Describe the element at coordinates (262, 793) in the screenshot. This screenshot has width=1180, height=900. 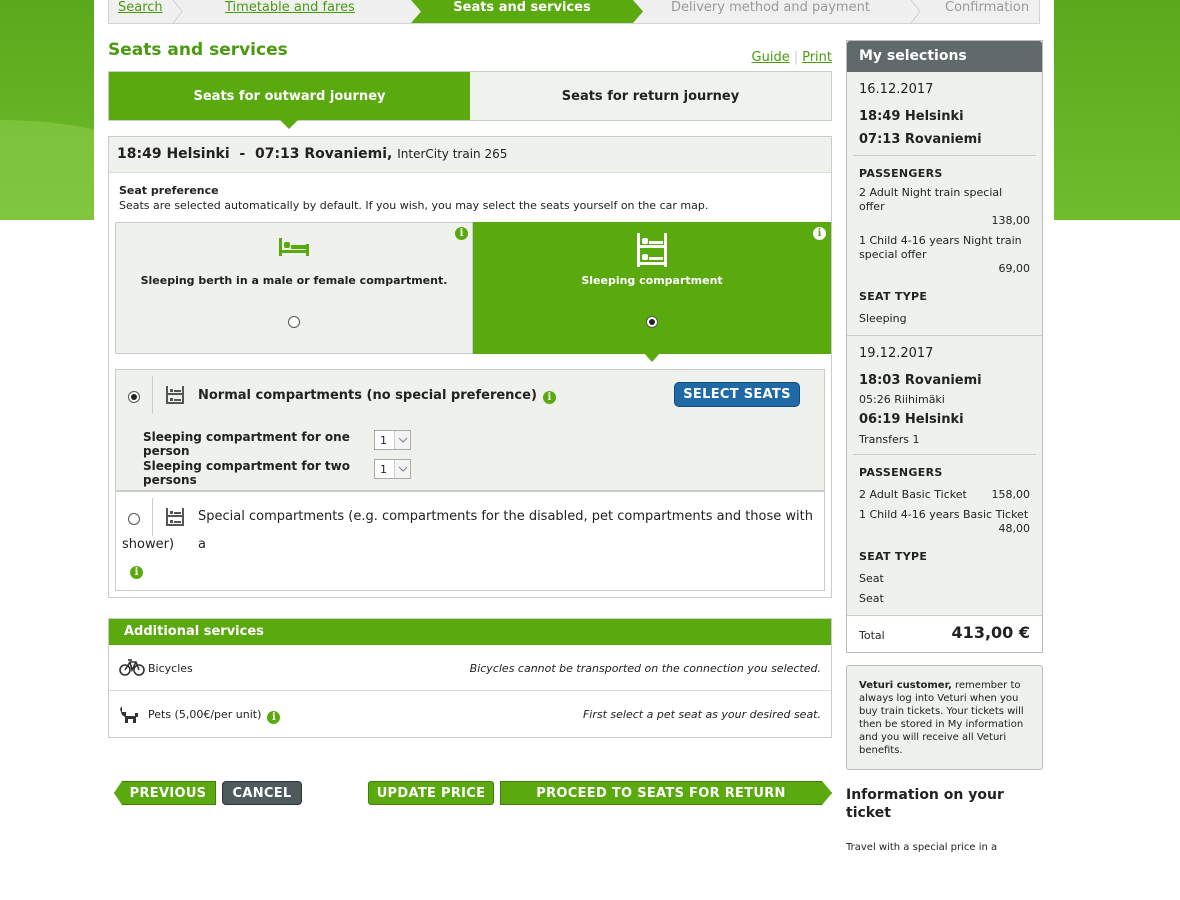
I see `cancel-button: CANCEL` at that location.